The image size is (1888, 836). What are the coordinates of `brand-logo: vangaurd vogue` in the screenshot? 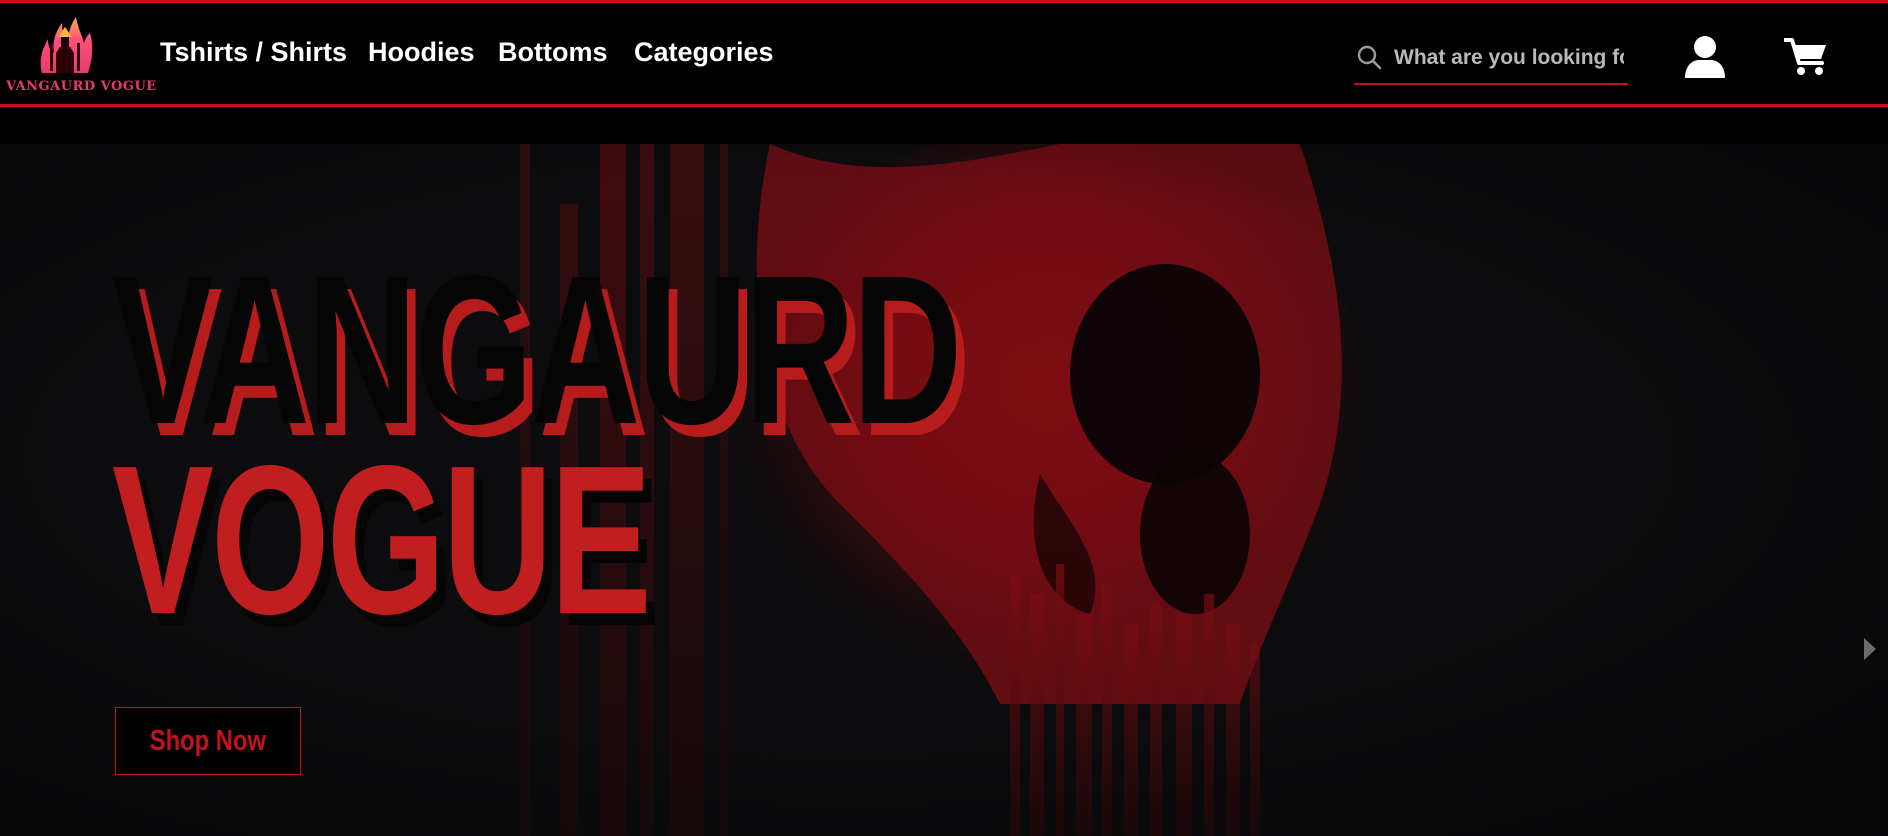 It's located at (81, 55).